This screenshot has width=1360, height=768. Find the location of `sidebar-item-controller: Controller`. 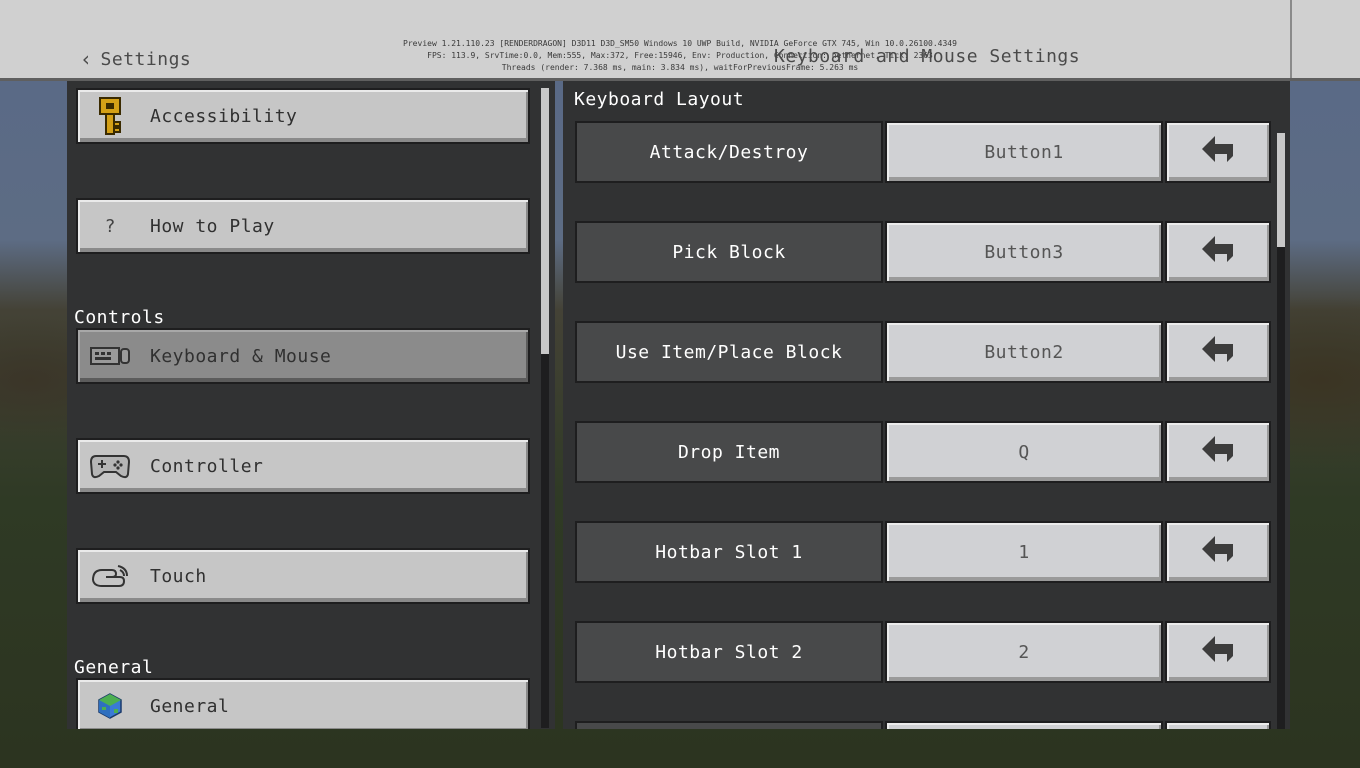

sidebar-item-controller: Controller is located at coordinates (303, 466).